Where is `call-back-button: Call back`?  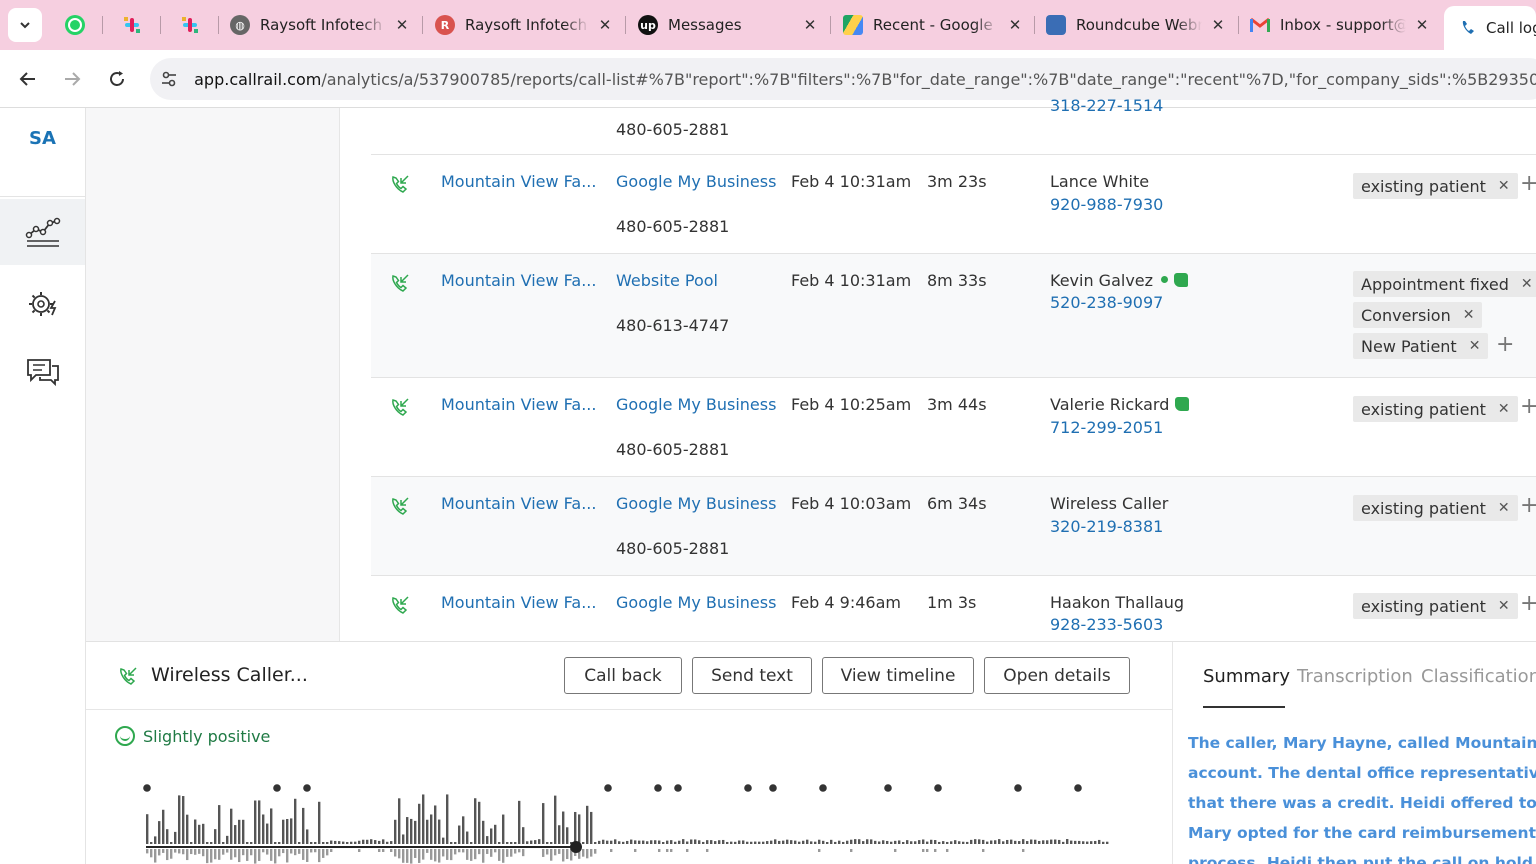 call-back-button: Call back is located at coordinates (623, 675).